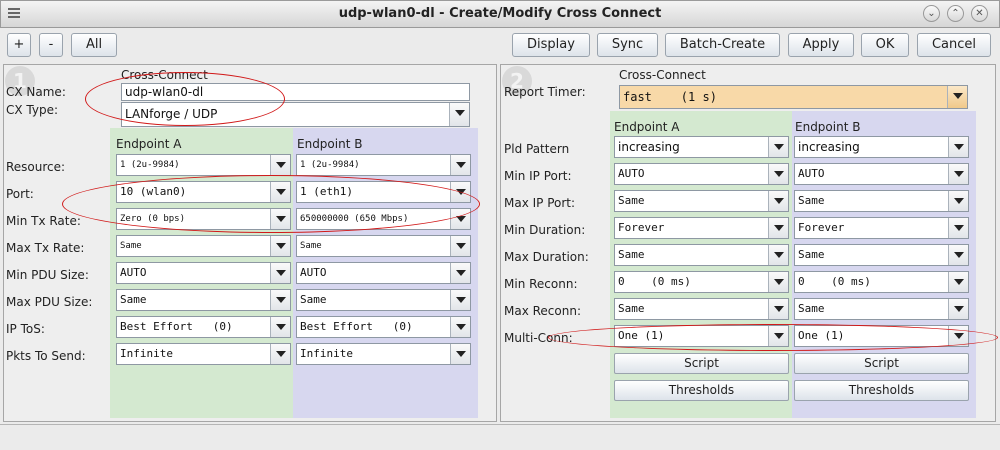  Describe the element at coordinates (701, 201) in the screenshot. I see `max-ip-port-a-select: Same` at that location.